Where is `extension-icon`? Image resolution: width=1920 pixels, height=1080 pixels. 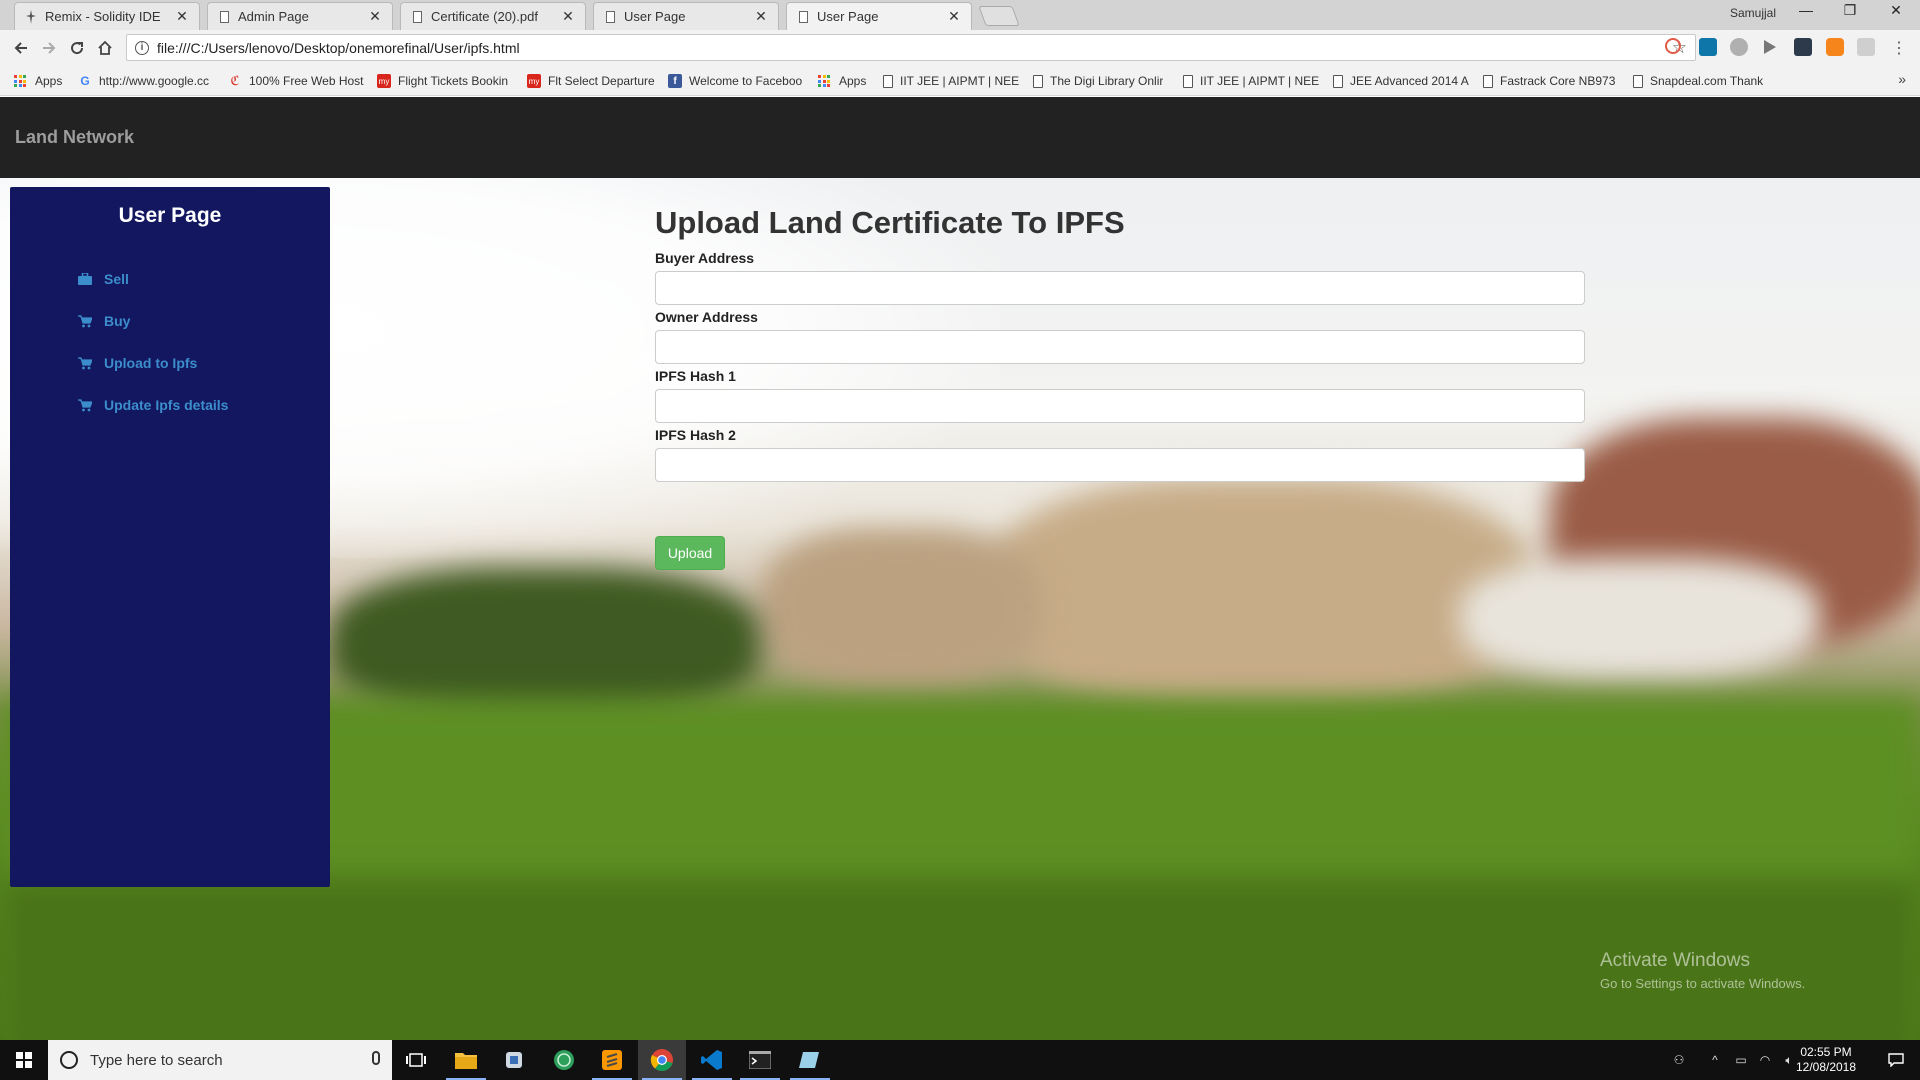
extension-icon is located at coordinates (1739, 47).